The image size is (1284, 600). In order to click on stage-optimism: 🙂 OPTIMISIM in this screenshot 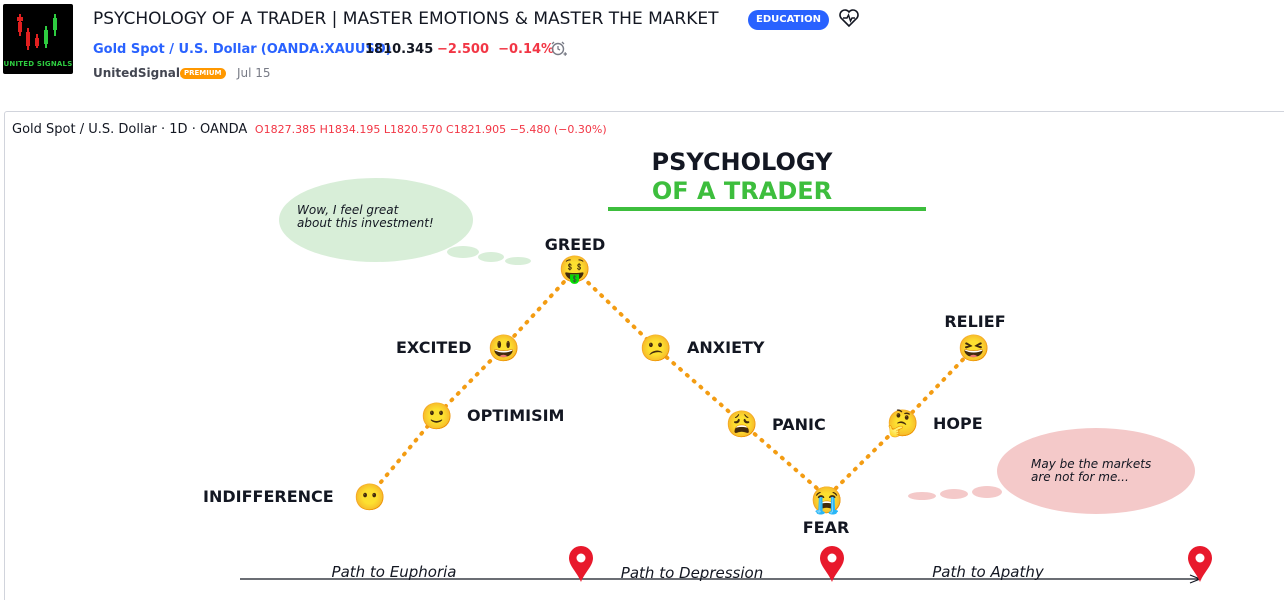, I will do `click(493, 416)`.